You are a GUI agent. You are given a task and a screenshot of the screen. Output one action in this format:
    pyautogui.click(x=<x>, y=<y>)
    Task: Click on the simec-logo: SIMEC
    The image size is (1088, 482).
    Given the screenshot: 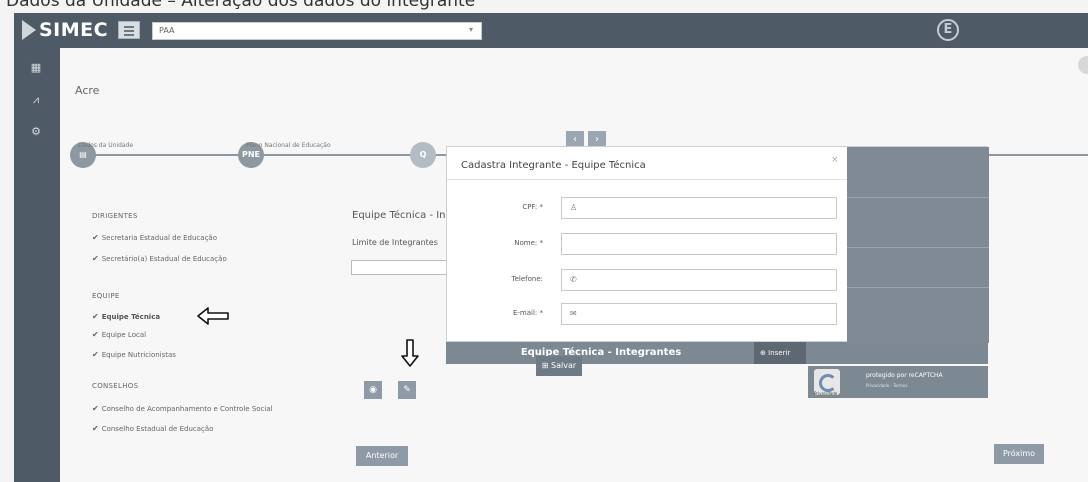 What is the action you would take?
    pyautogui.click(x=65, y=30)
    